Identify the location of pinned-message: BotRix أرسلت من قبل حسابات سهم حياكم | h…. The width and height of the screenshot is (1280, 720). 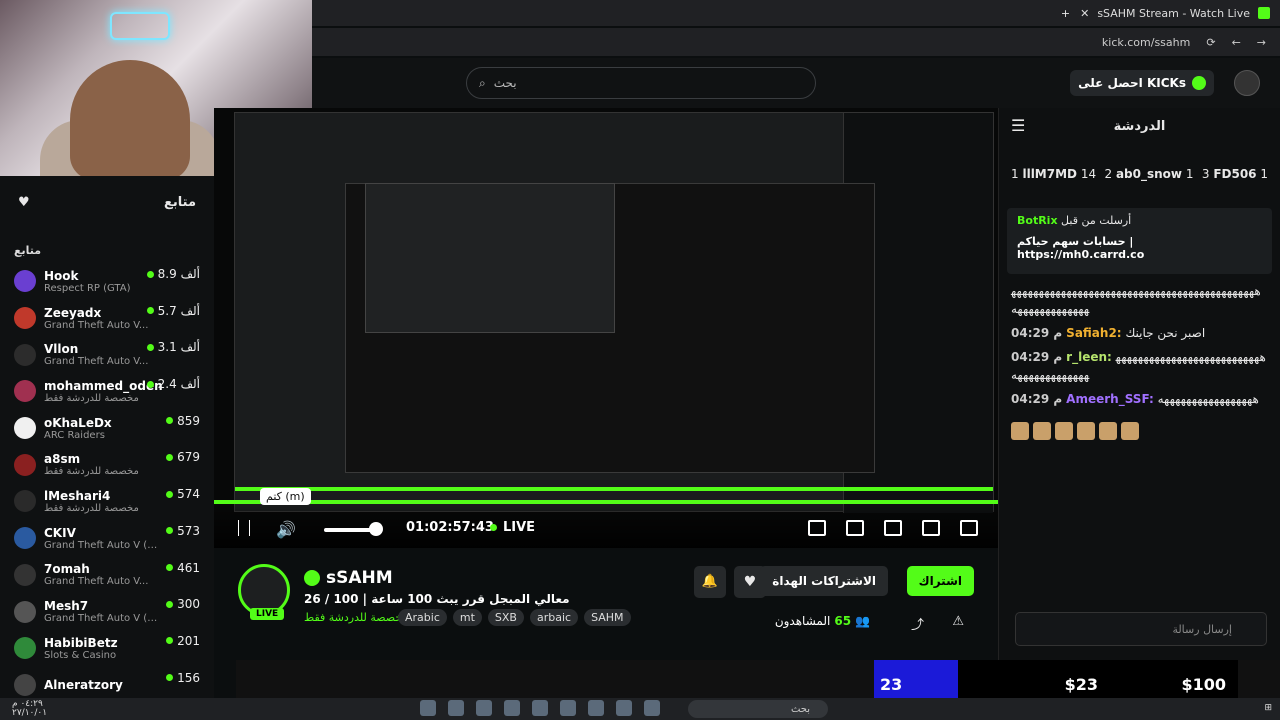
(1139, 241).